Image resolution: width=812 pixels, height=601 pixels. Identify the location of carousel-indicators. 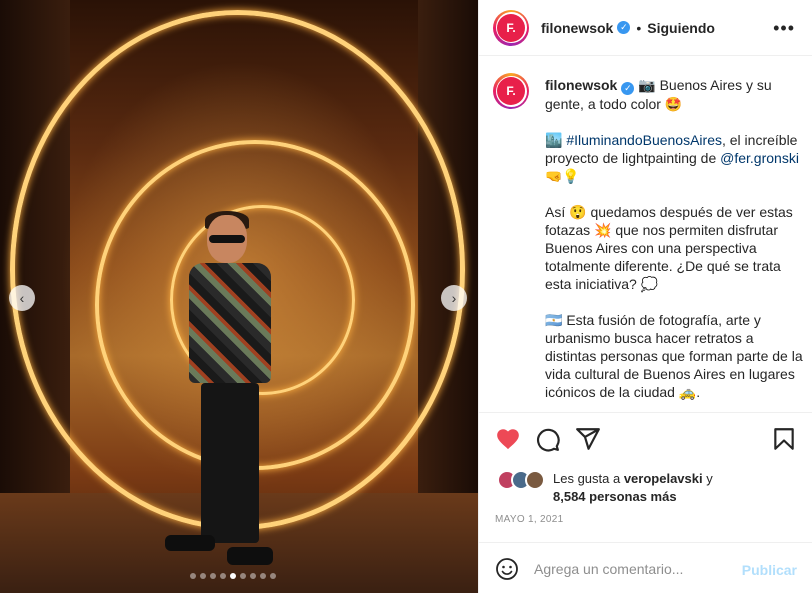
(233, 576).